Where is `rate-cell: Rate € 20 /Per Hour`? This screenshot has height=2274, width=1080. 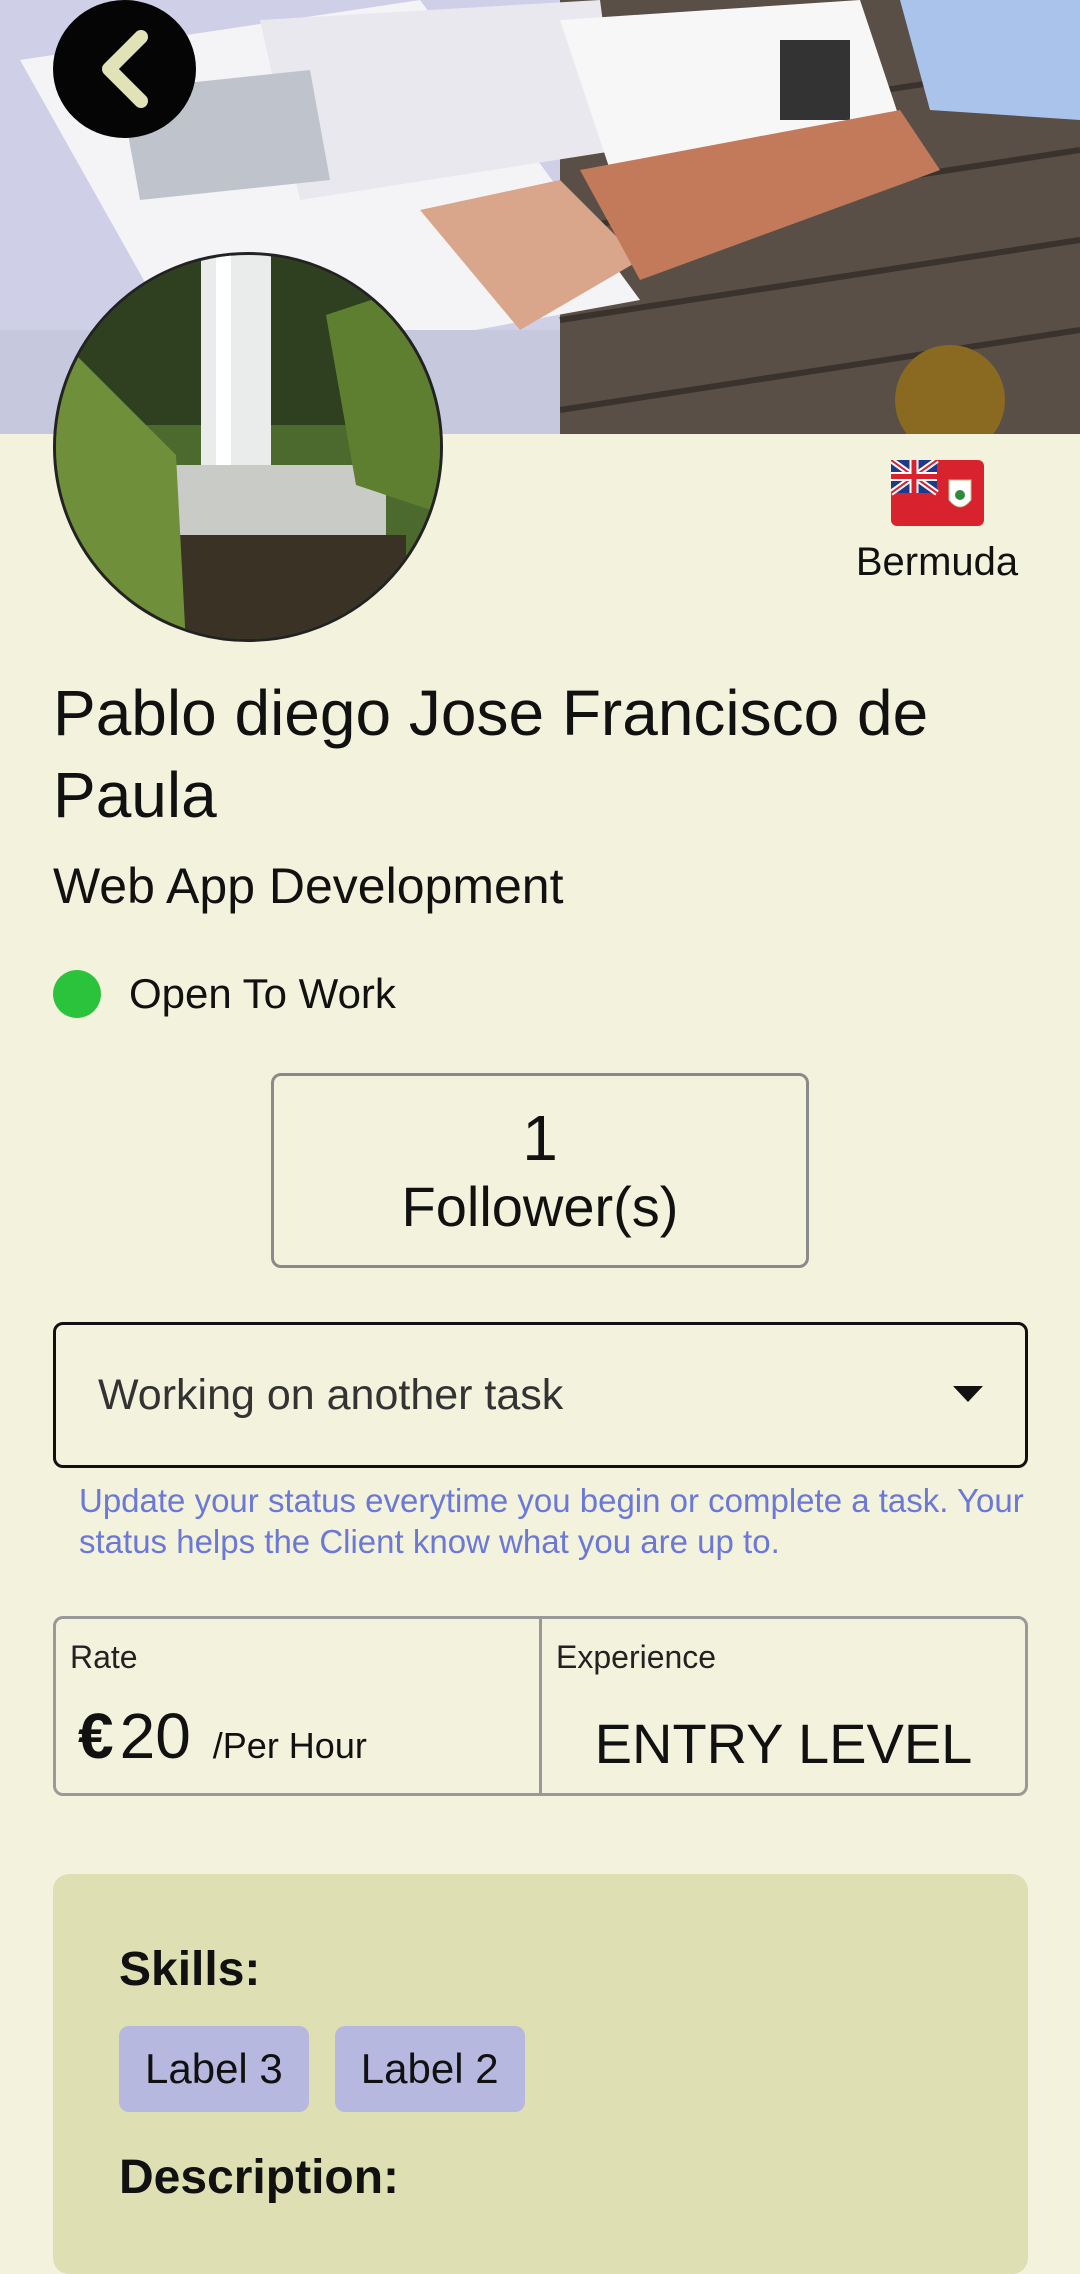
rate-cell: Rate € 20 /Per Hour is located at coordinates (297, 1706).